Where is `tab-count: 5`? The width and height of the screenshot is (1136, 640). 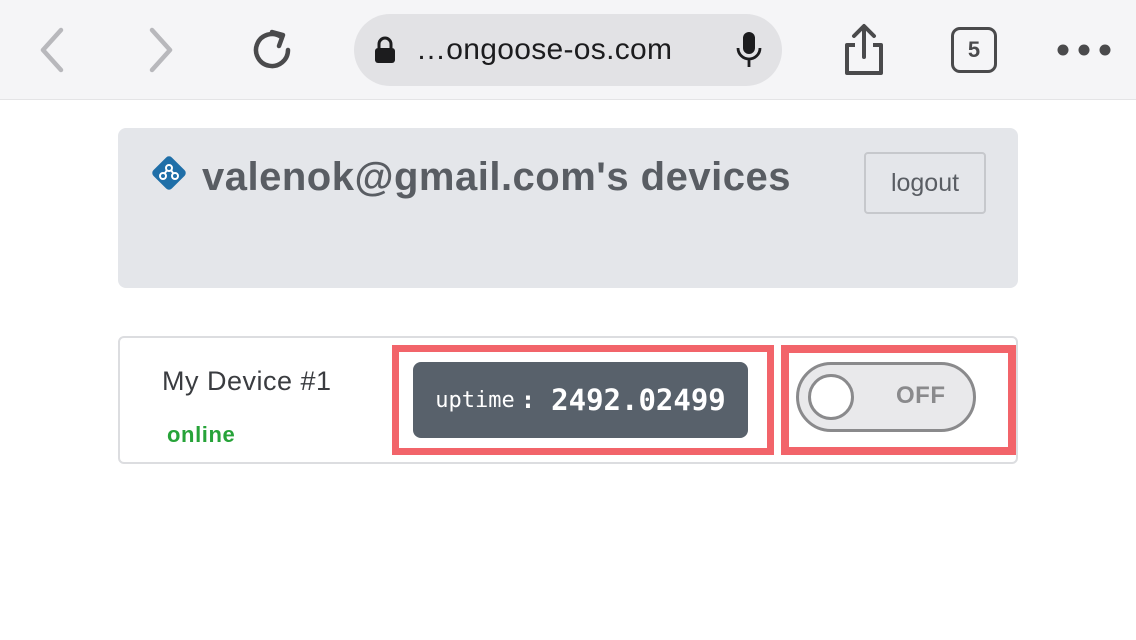 tab-count: 5 is located at coordinates (974, 49).